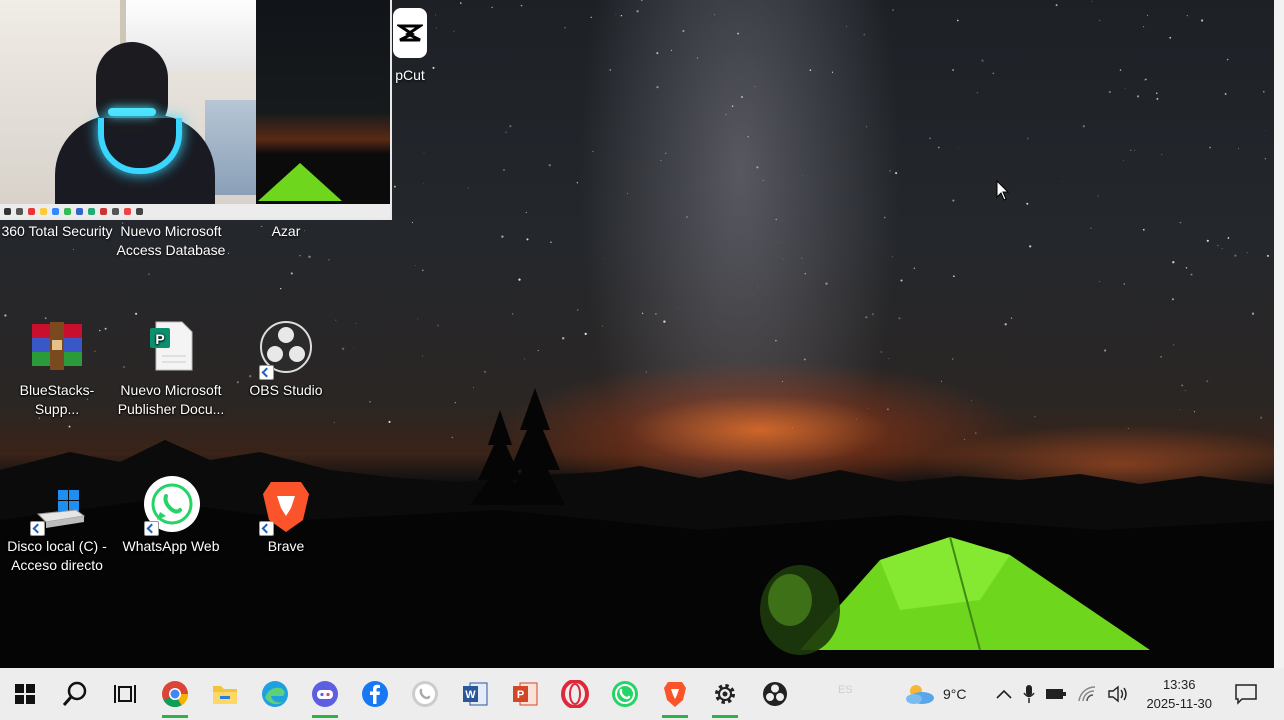 The image size is (1284, 720). I want to click on task-view-button, so click(125, 694).